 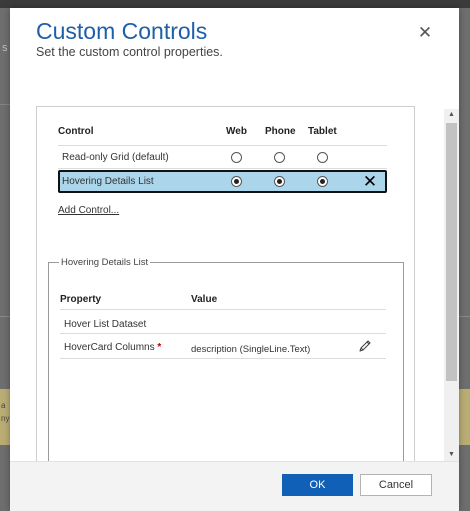 What do you see at coordinates (280, 131) in the screenshot?
I see `column-header-phone: Phone` at bounding box center [280, 131].